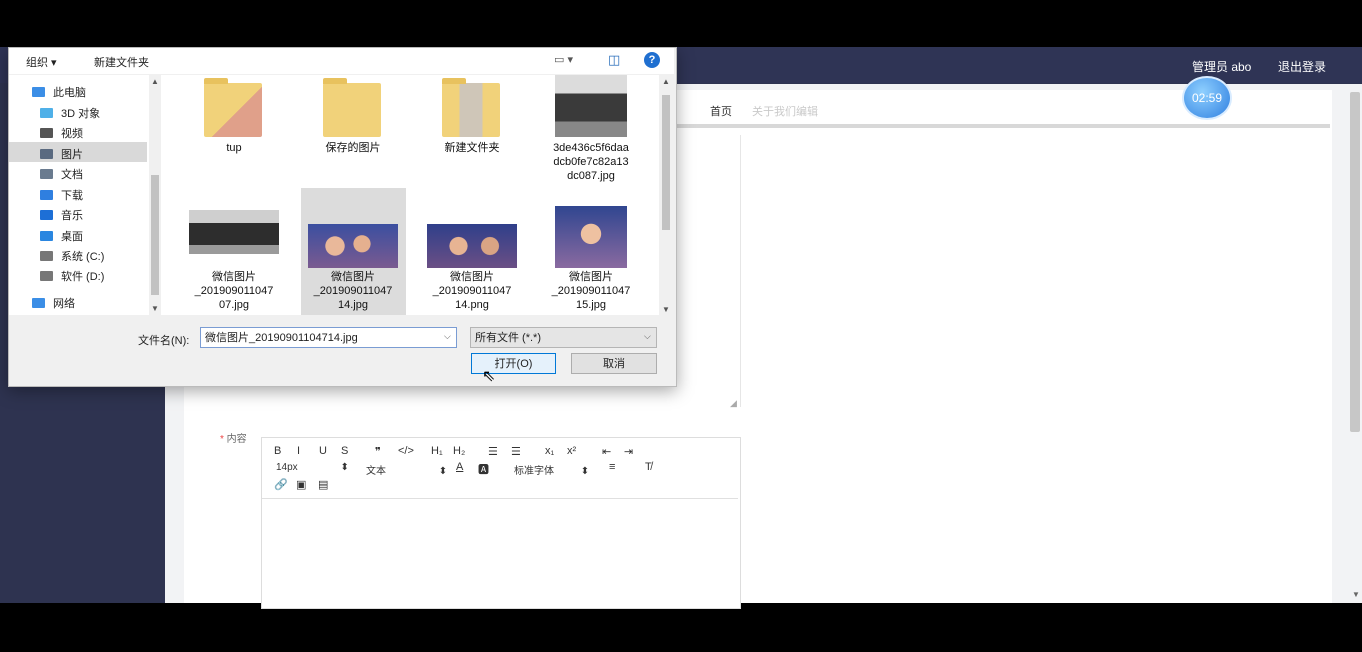 This screenshot has width=1362, height=652. What do you see at coordinates (459, 451) in the screenshot?
I see `editor-tool-button: H₂` at bounding box center [459, 451].